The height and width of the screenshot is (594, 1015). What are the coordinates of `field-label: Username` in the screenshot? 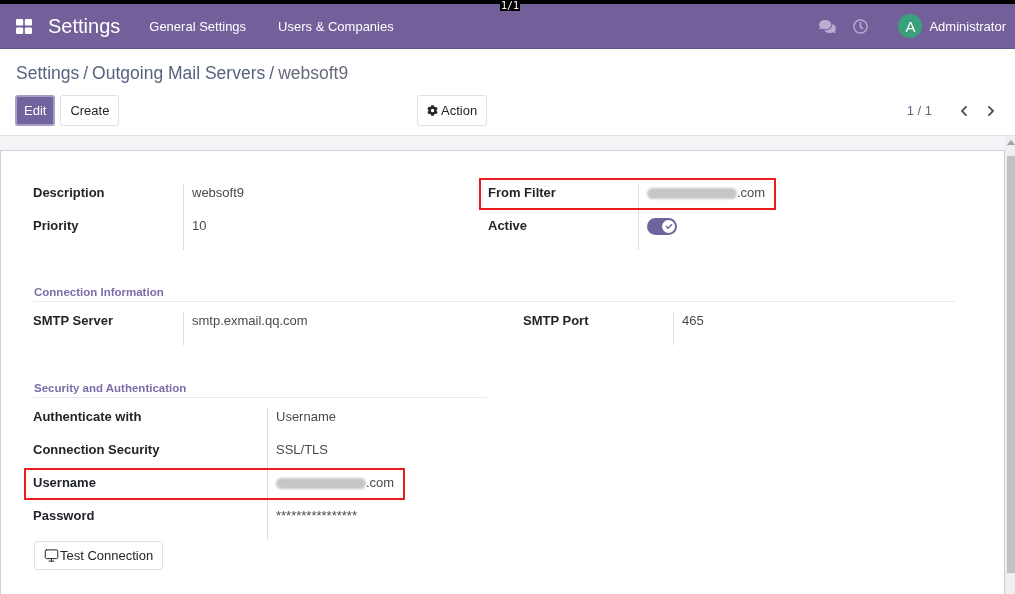 It's located at (64, 483).